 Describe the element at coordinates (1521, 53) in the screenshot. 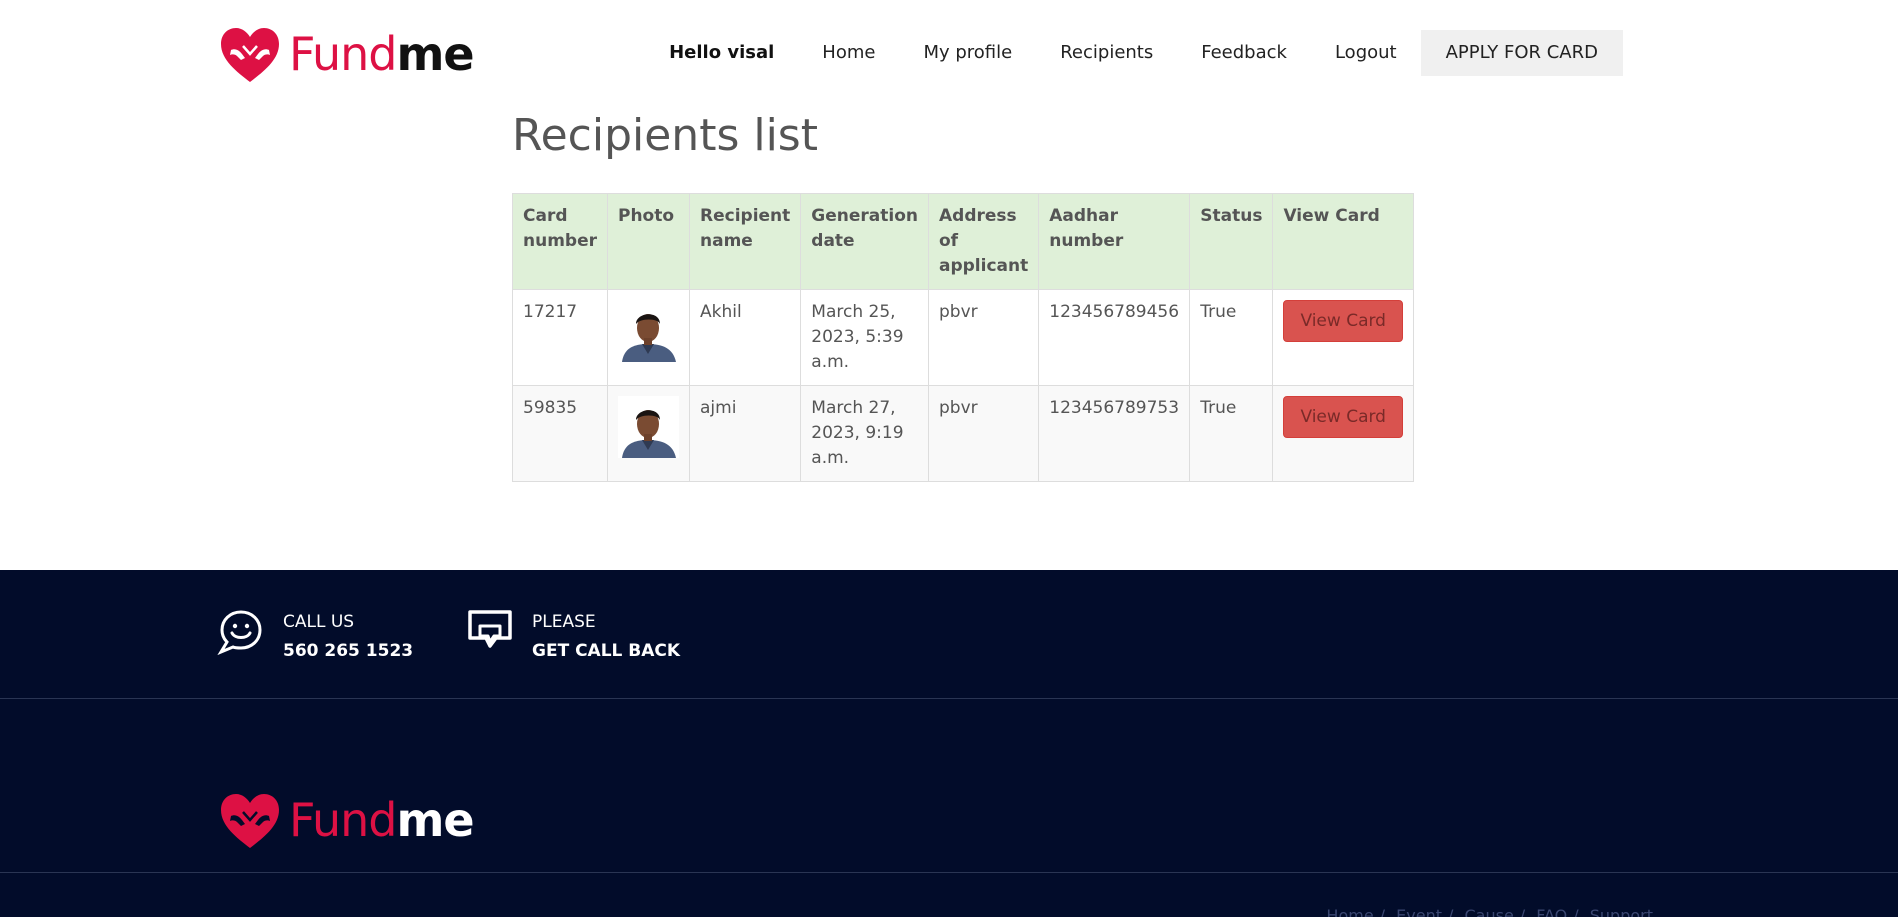

I see `apply-for-card-button: APPLY FOR CARD` at that location.